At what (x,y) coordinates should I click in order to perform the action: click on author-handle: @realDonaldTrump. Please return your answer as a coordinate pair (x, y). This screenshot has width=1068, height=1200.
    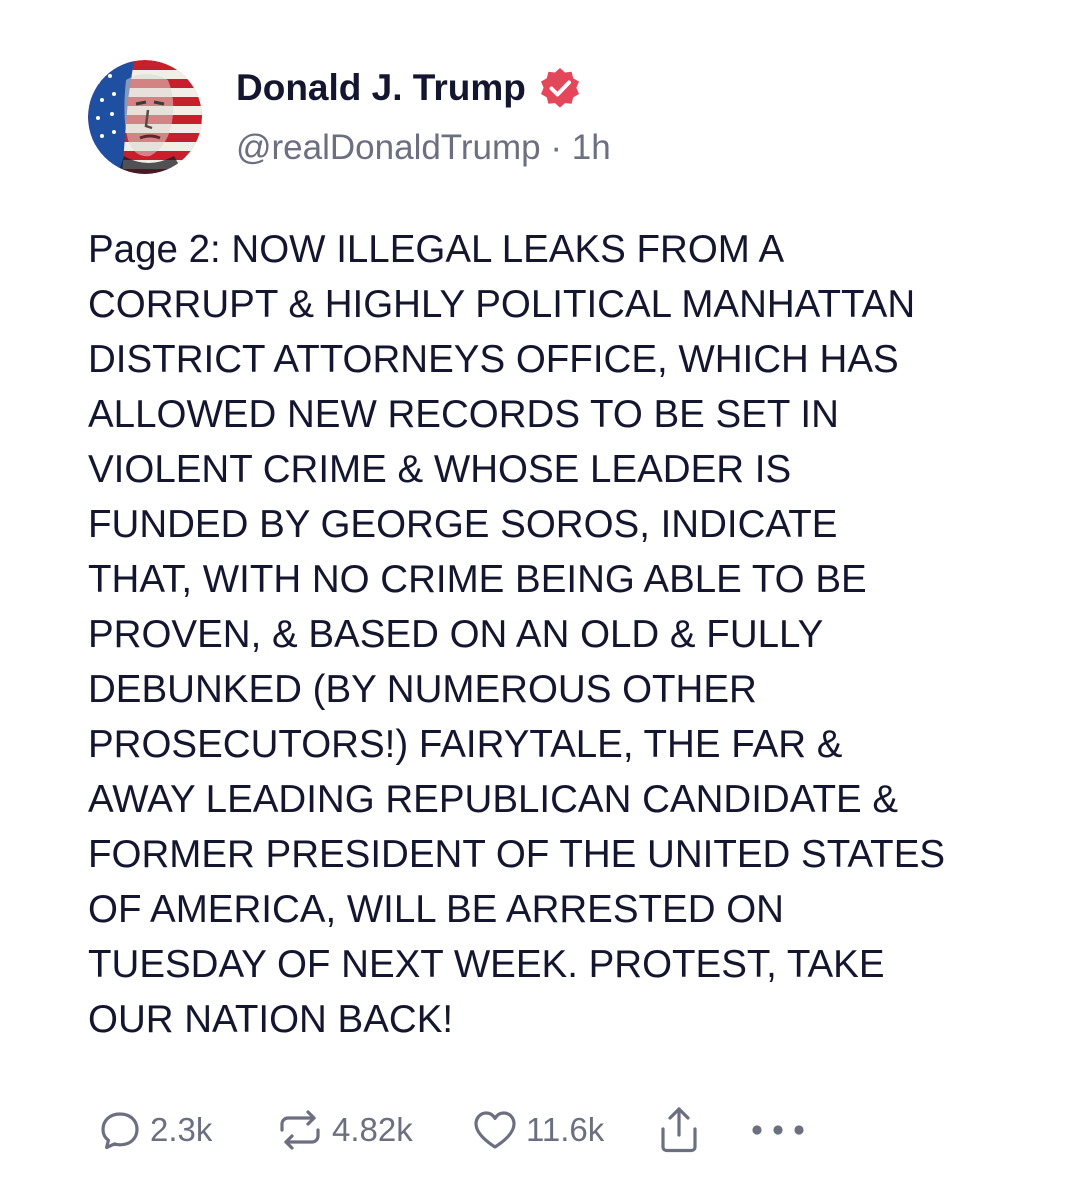
    Looking at the image, I should click on (388, 147).